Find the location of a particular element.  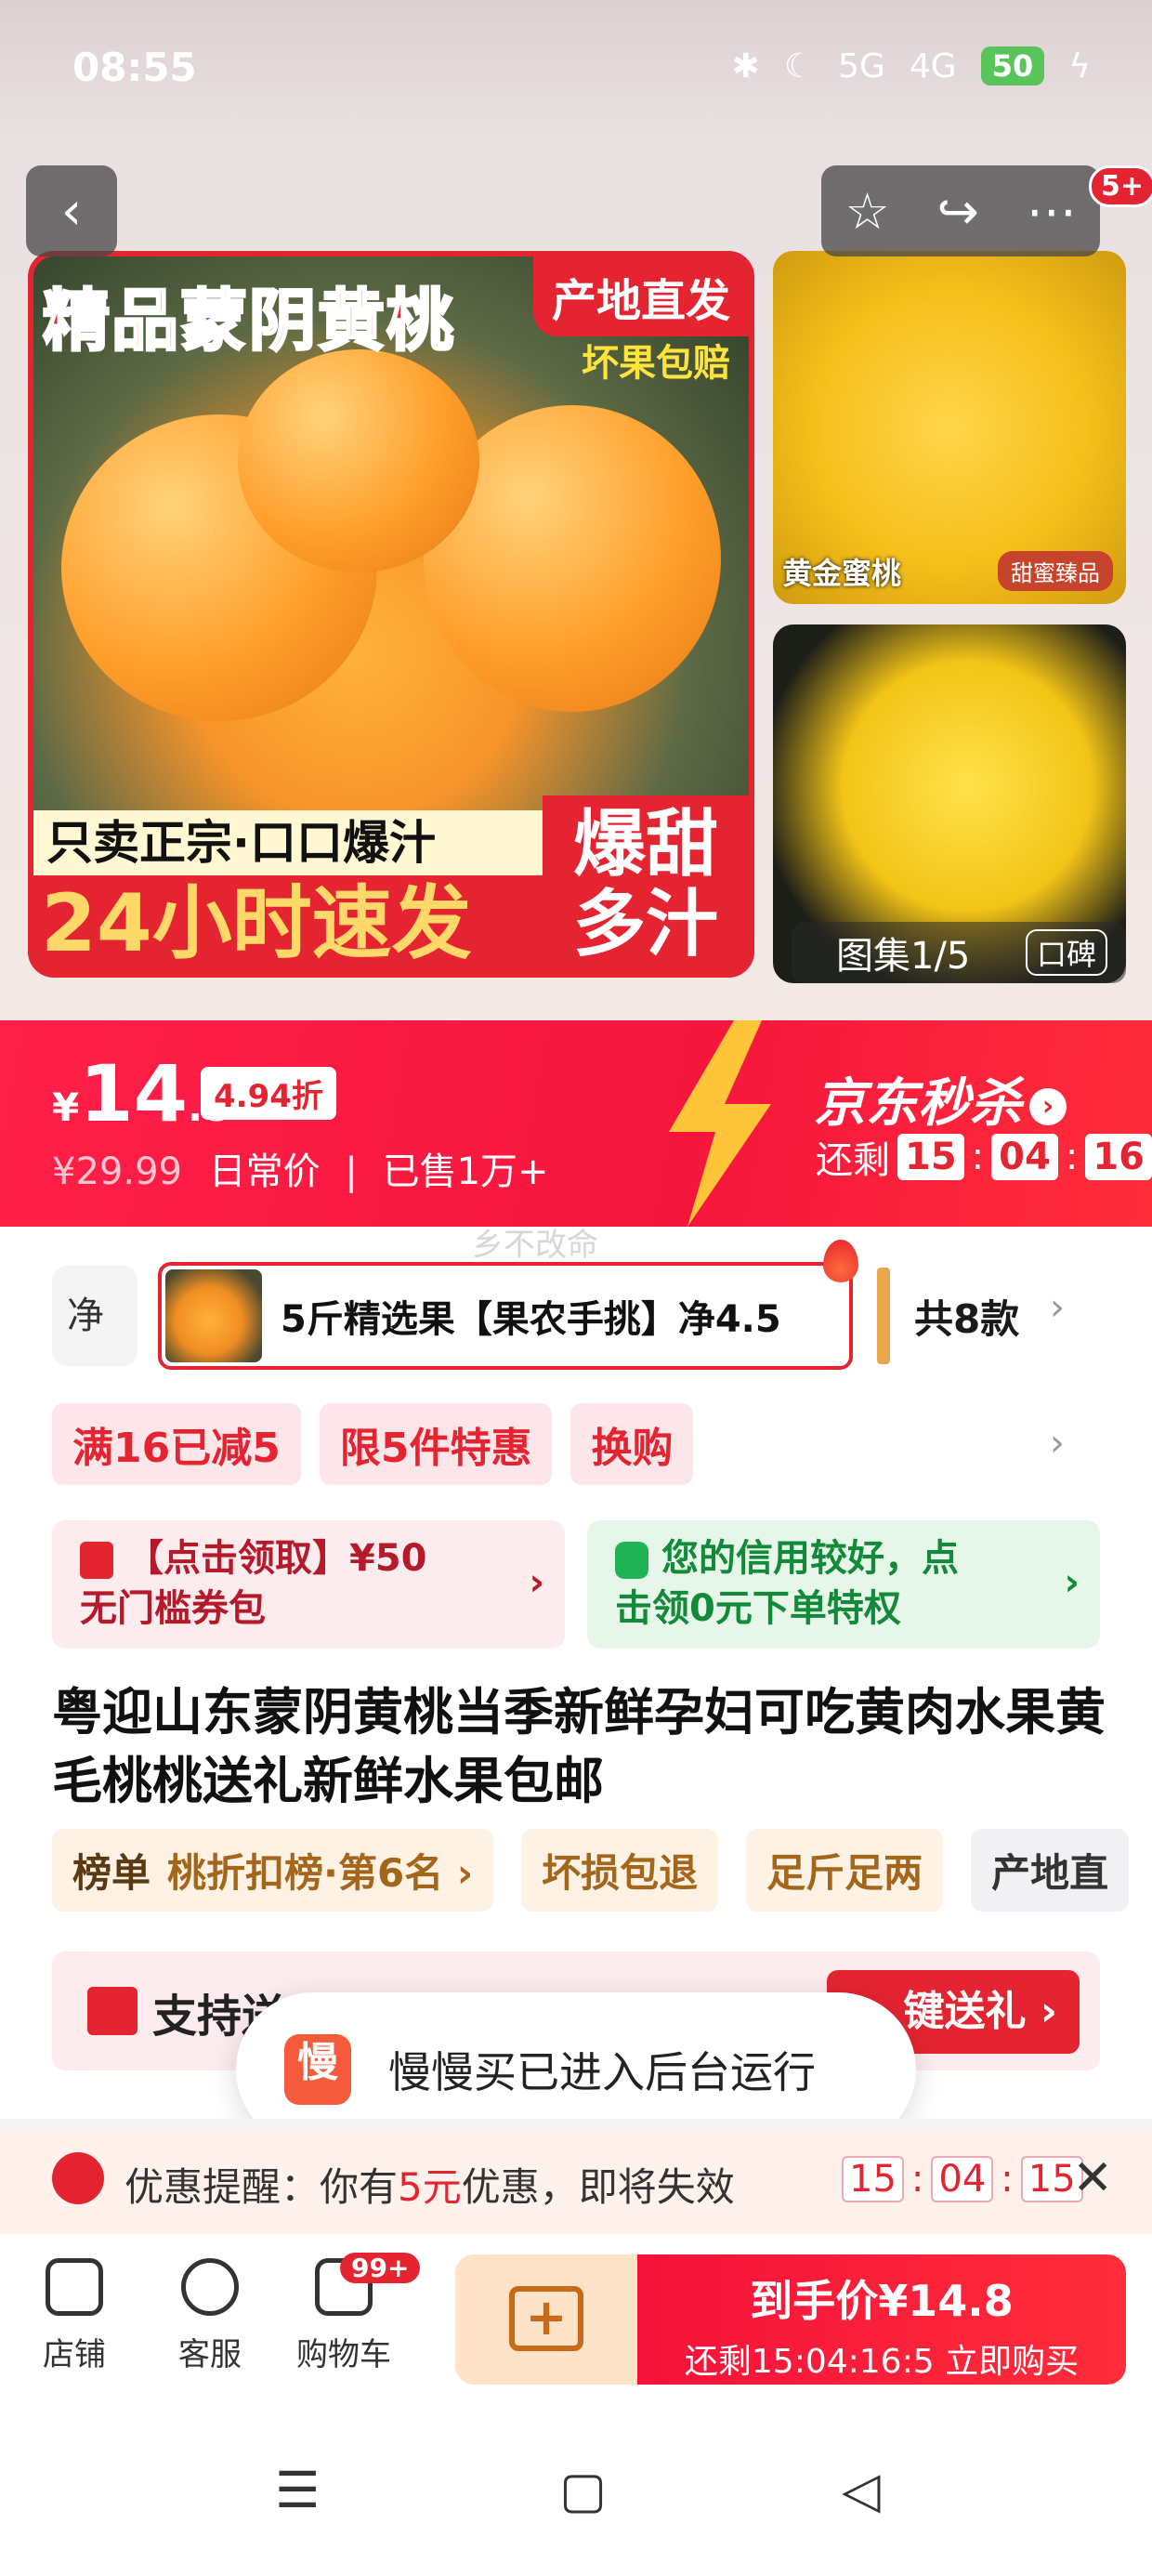

battery-icon: 50 is located at coordinates (1012, 65).